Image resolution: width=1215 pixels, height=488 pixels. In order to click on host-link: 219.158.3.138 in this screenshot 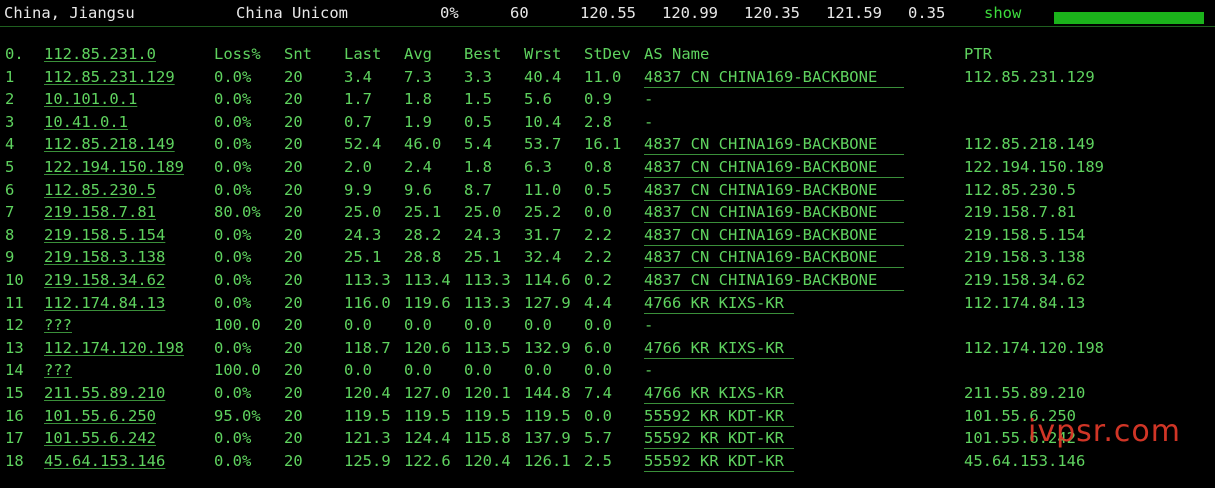, I will do `click(104, 257)`.